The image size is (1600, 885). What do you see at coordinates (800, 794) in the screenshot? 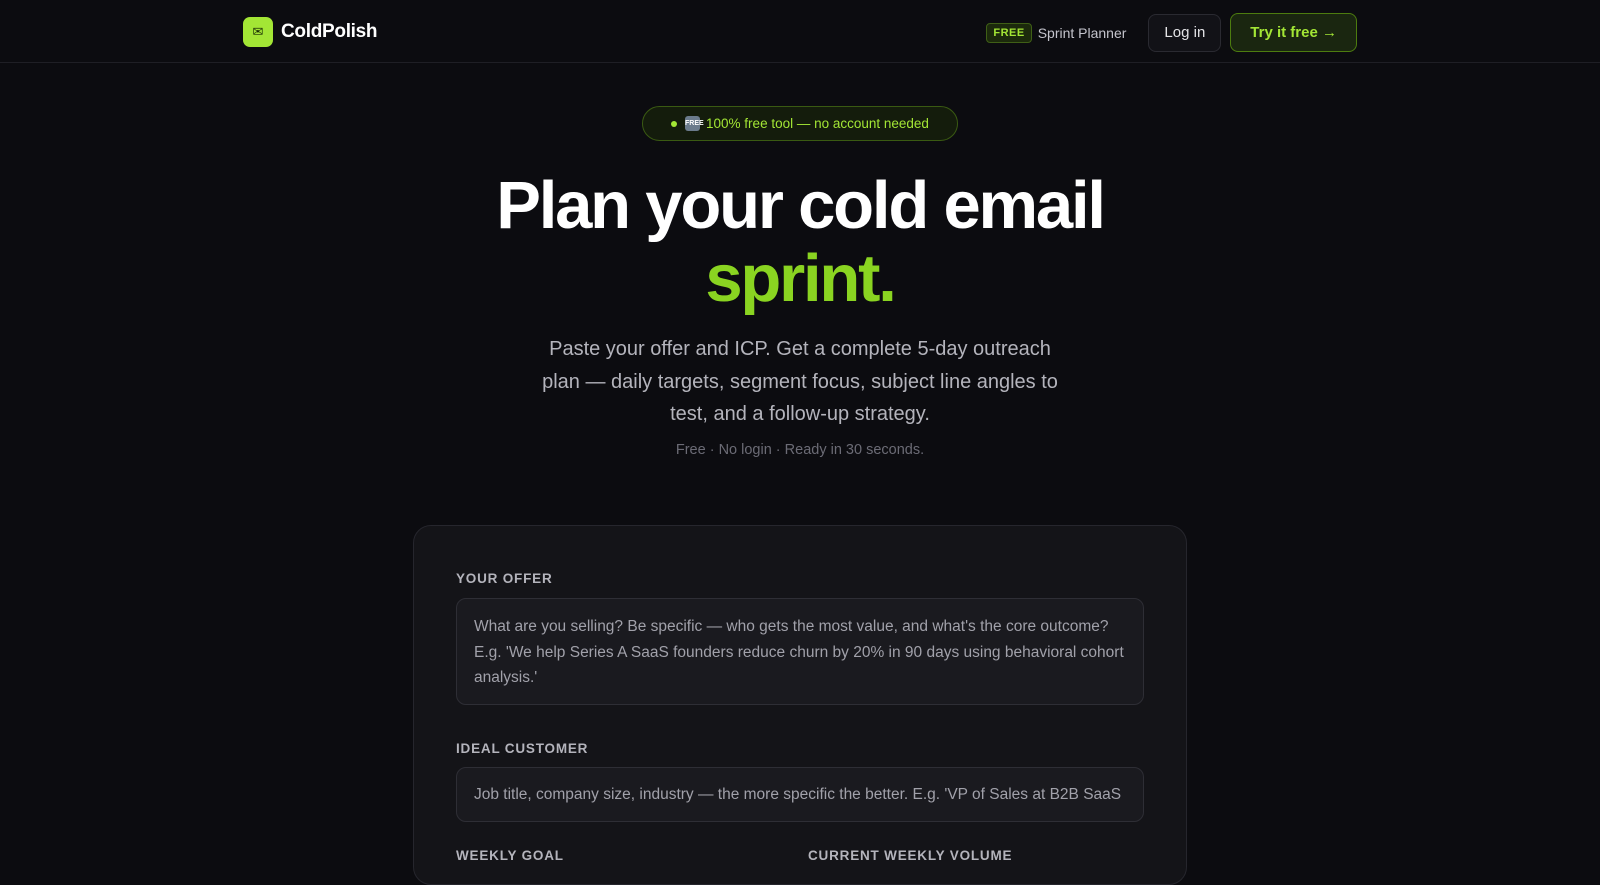
I see `customer-input` at bounding box center [800, 794].